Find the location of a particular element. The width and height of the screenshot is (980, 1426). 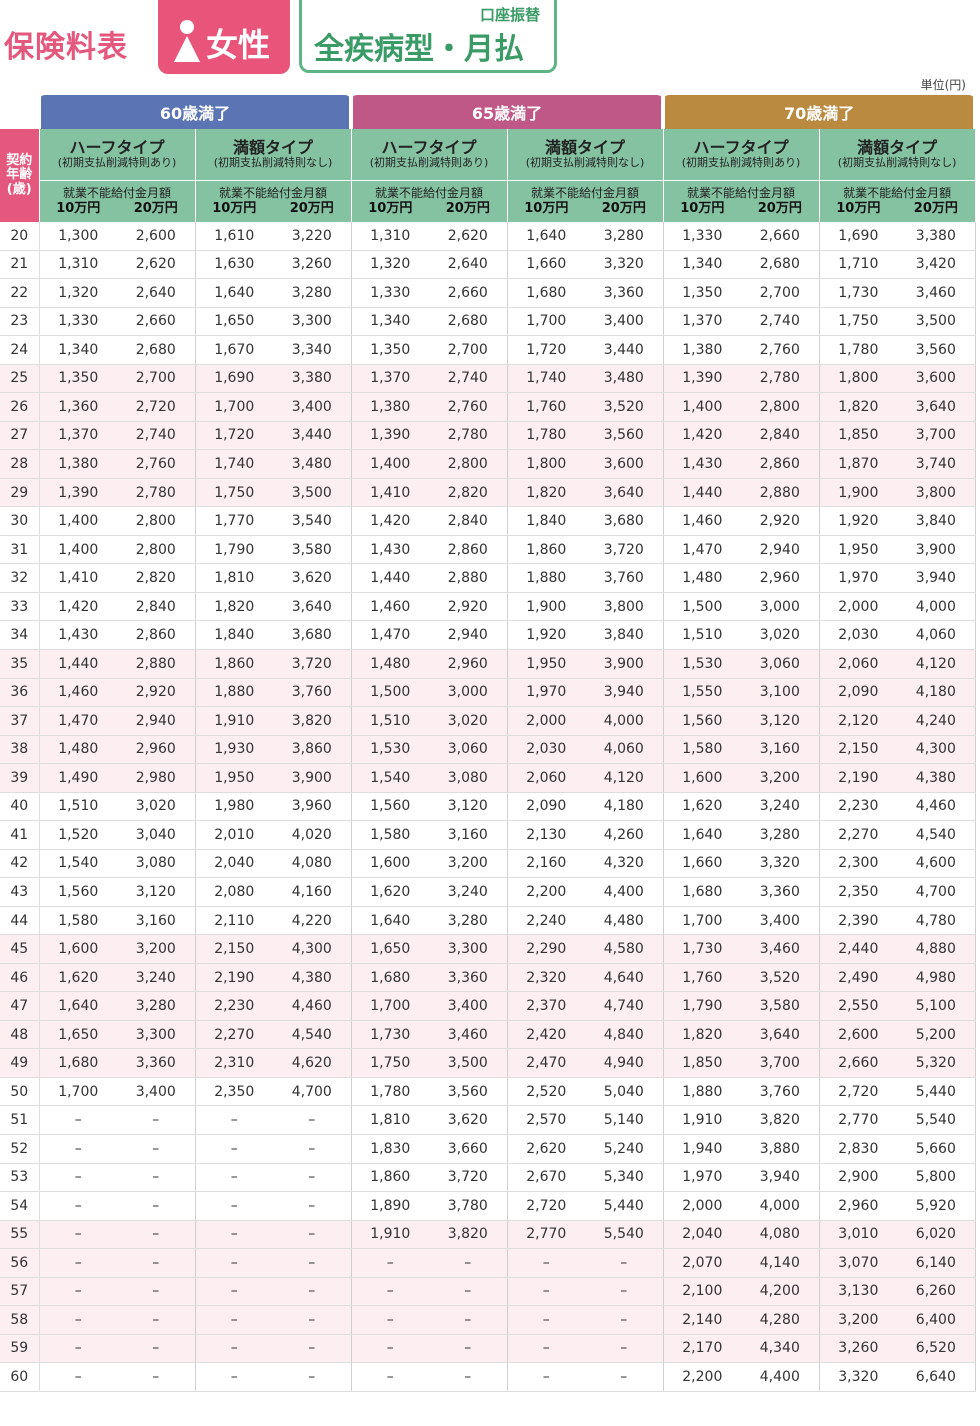

premium-cell: 1,540 is located at coordinates (78, 864).